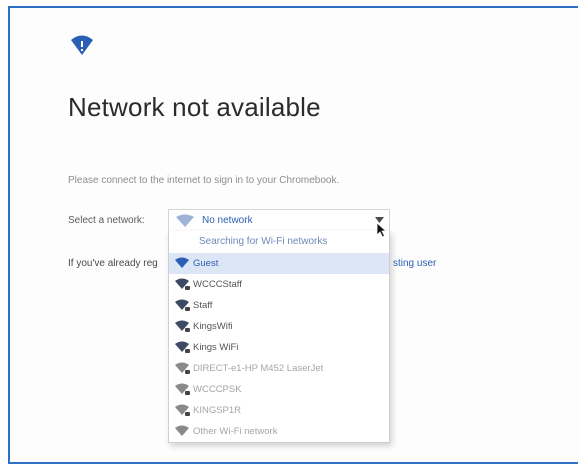  I want to click on network-item-label: WCCCStaff, so click(217, 284).